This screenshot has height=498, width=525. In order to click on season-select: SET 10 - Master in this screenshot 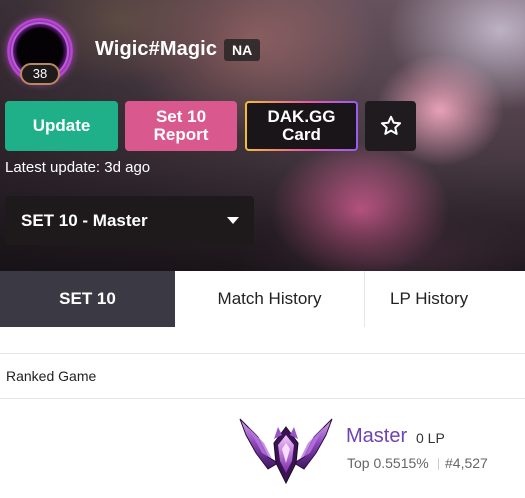, I will do `click(129, 220)`.